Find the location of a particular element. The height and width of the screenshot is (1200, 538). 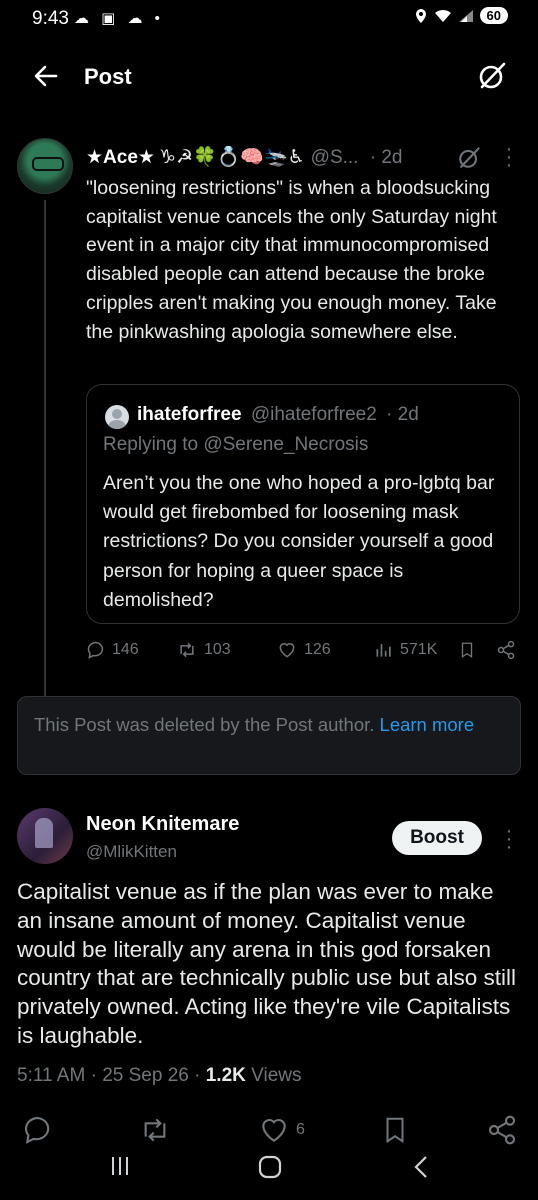

replying-to-label: Replying to is located at coordinates (153, 444).